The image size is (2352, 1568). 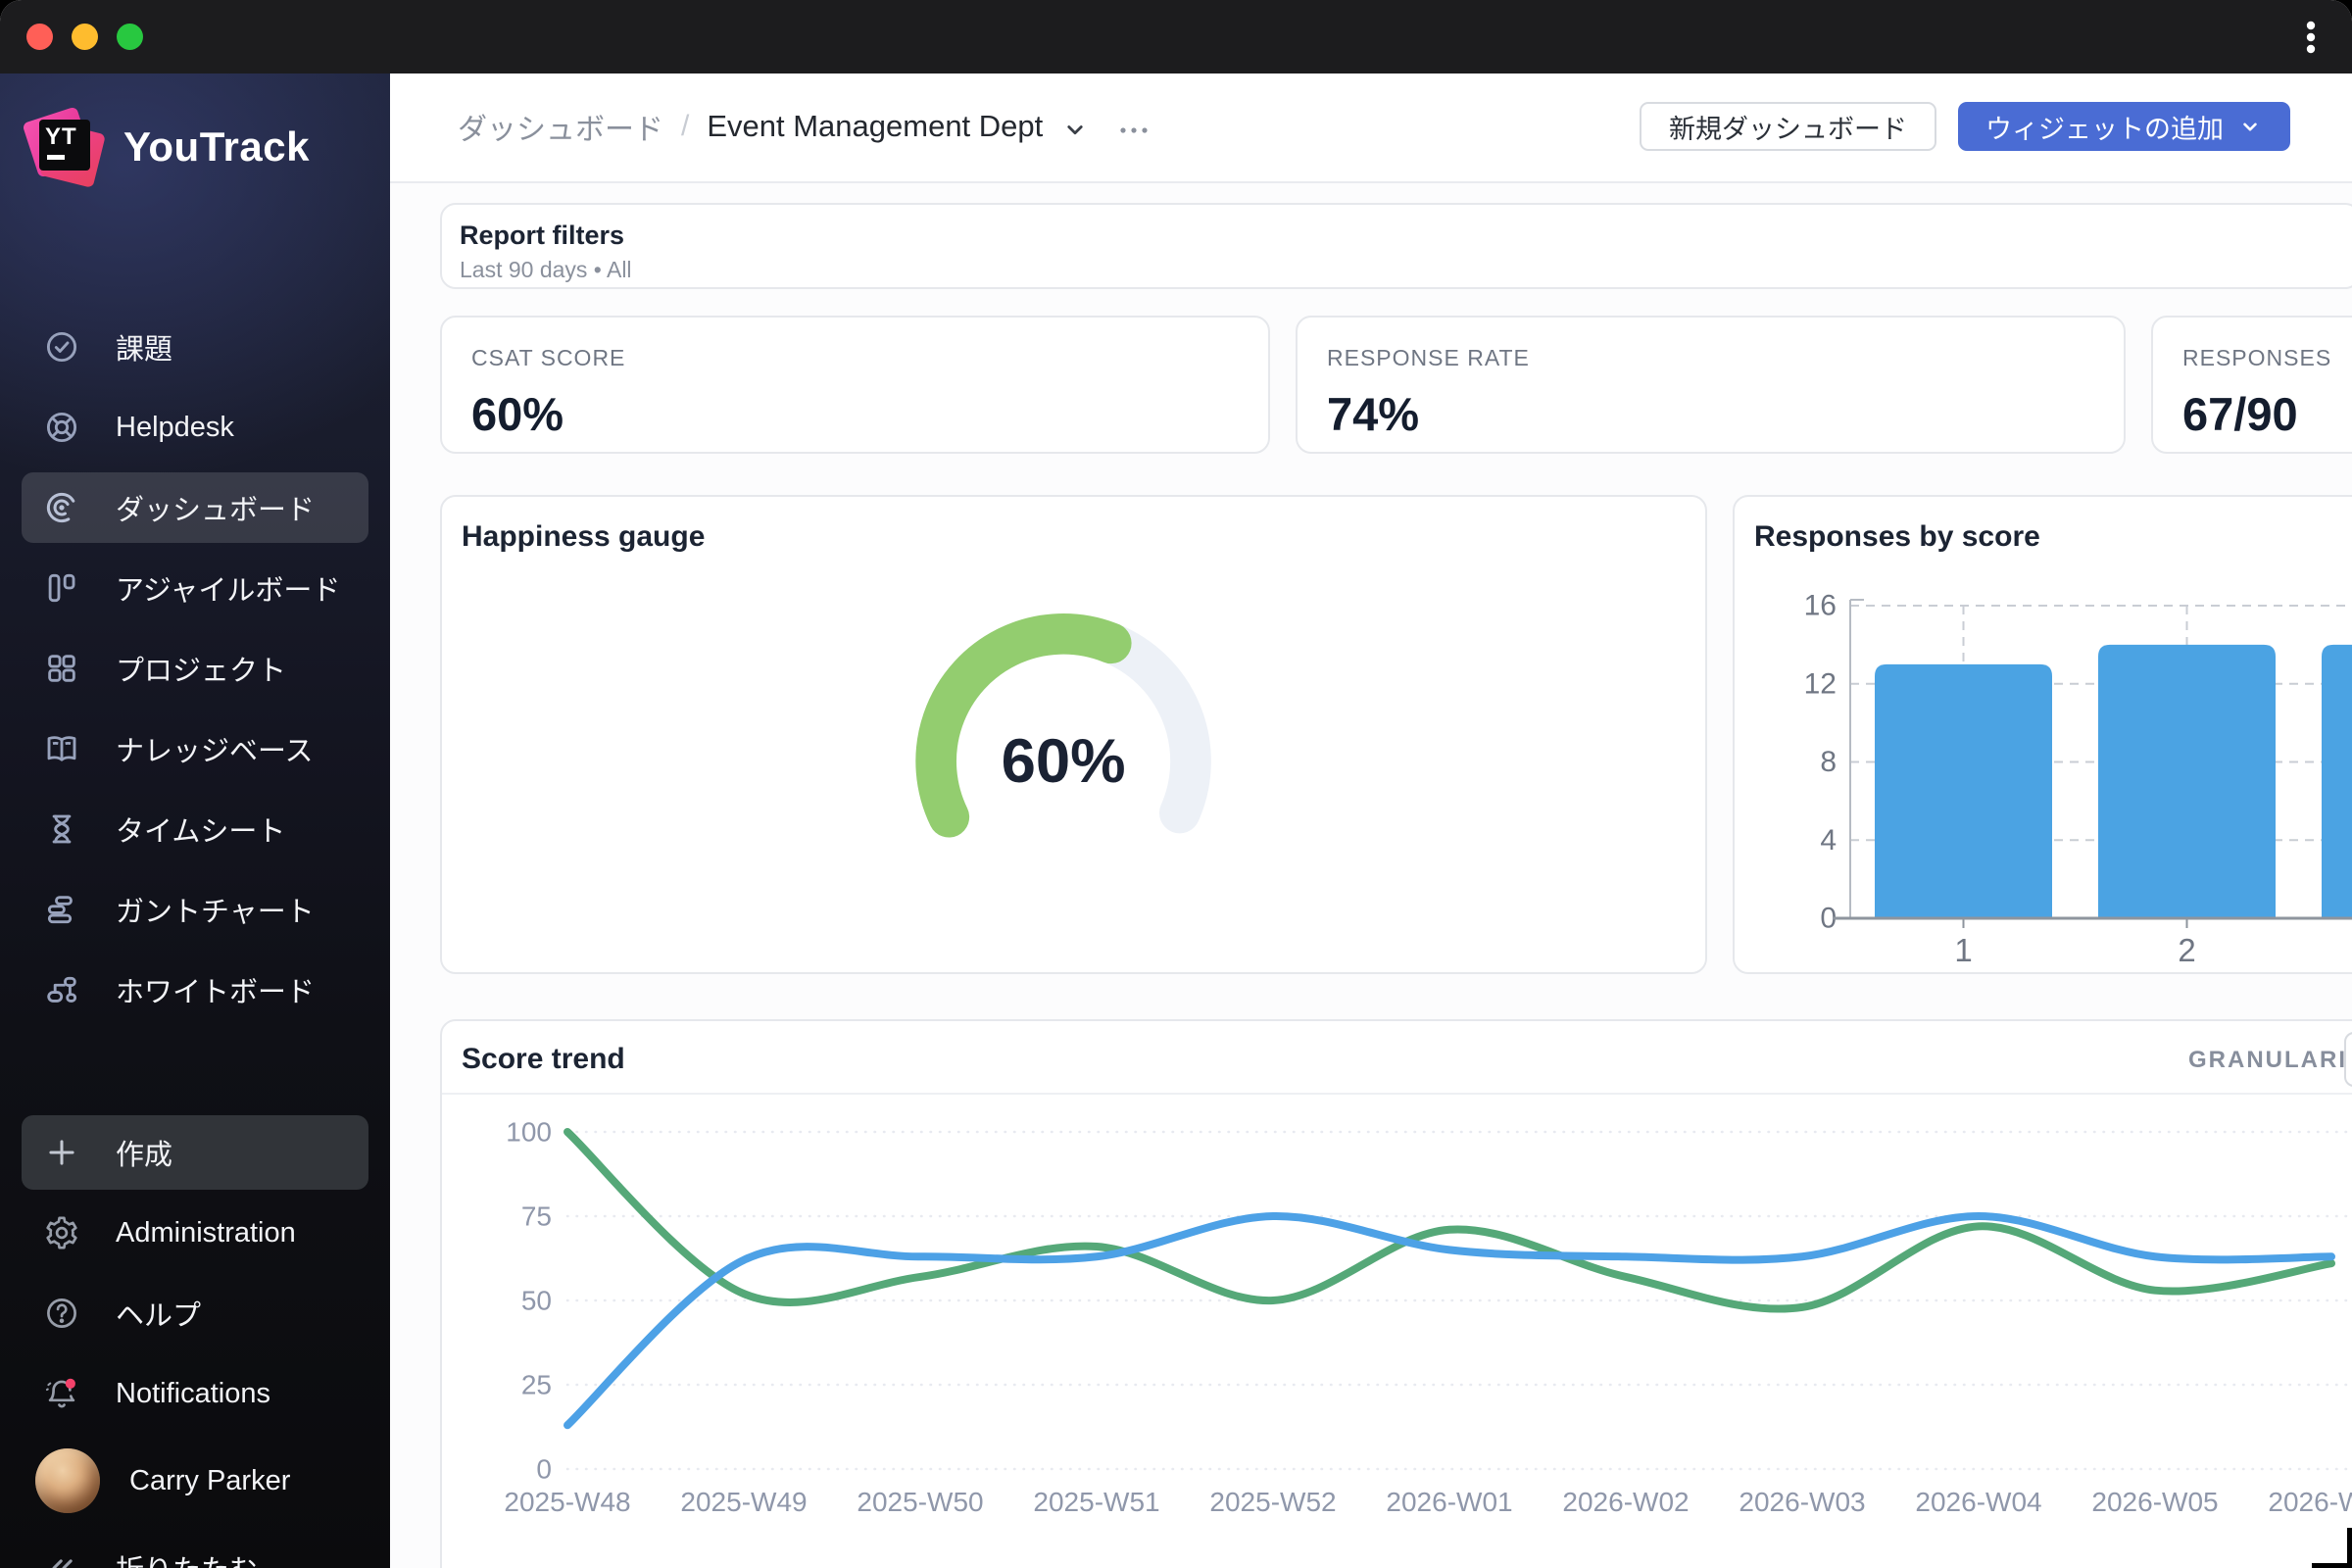 What do you see at coordinates (2257, 357) in the screenshot?
I see `kpi-label: RESPONSES` at bounding box center [2257, 357].